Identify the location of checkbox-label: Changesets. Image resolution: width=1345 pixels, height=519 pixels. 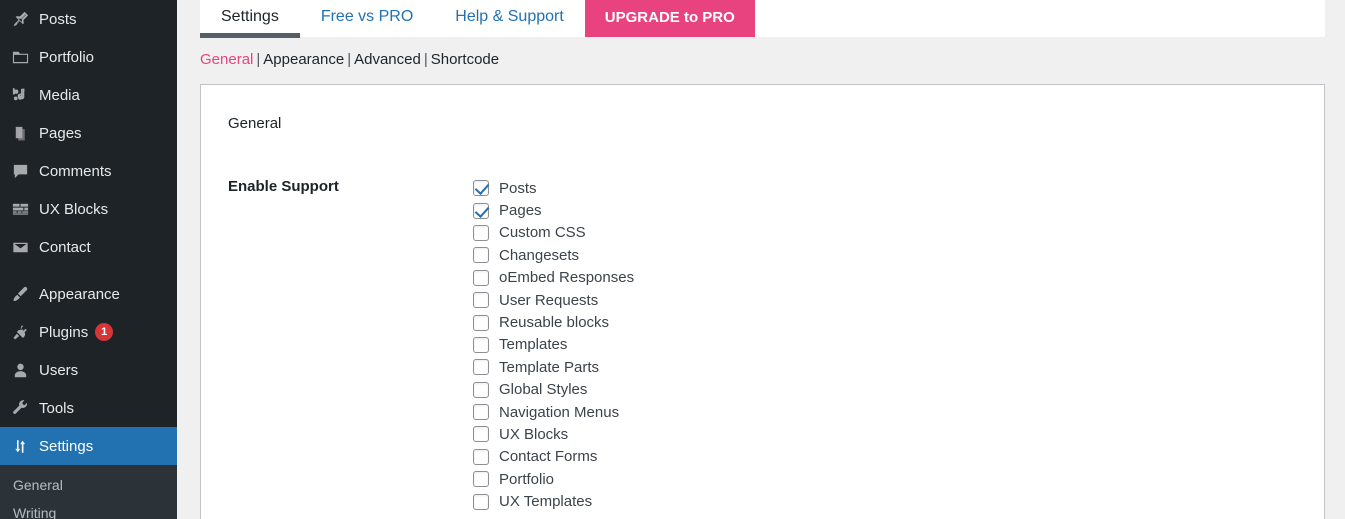
(539, 255).